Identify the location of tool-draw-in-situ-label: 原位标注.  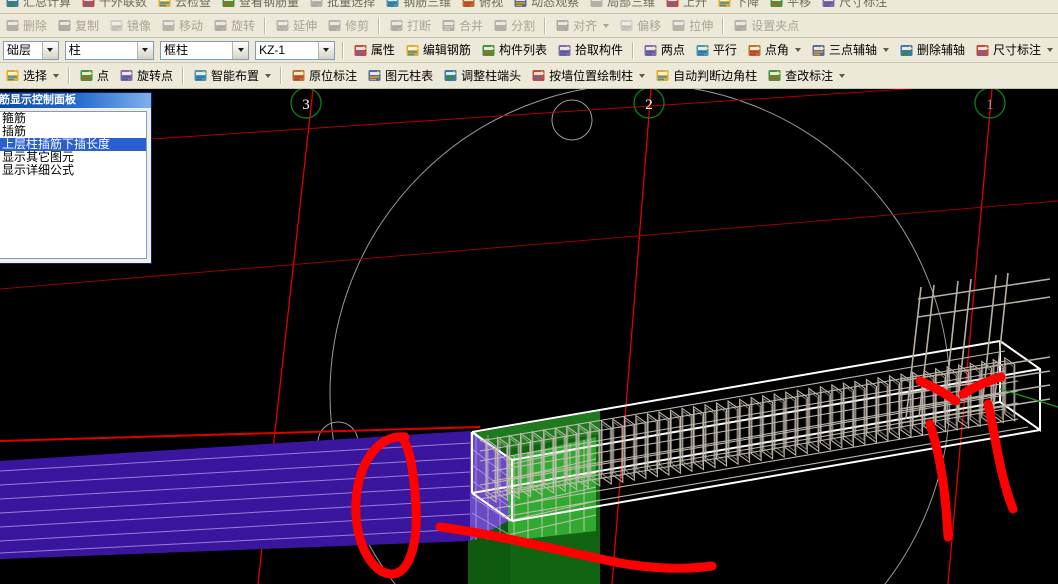
(324, 75).